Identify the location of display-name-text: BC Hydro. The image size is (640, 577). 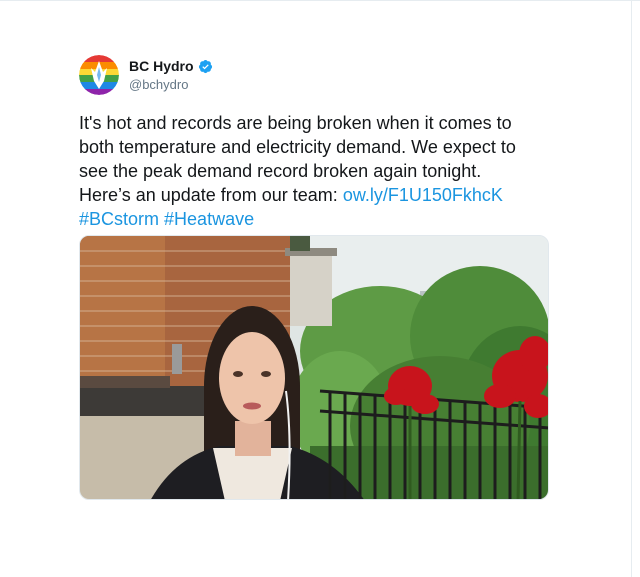
(161, 66).